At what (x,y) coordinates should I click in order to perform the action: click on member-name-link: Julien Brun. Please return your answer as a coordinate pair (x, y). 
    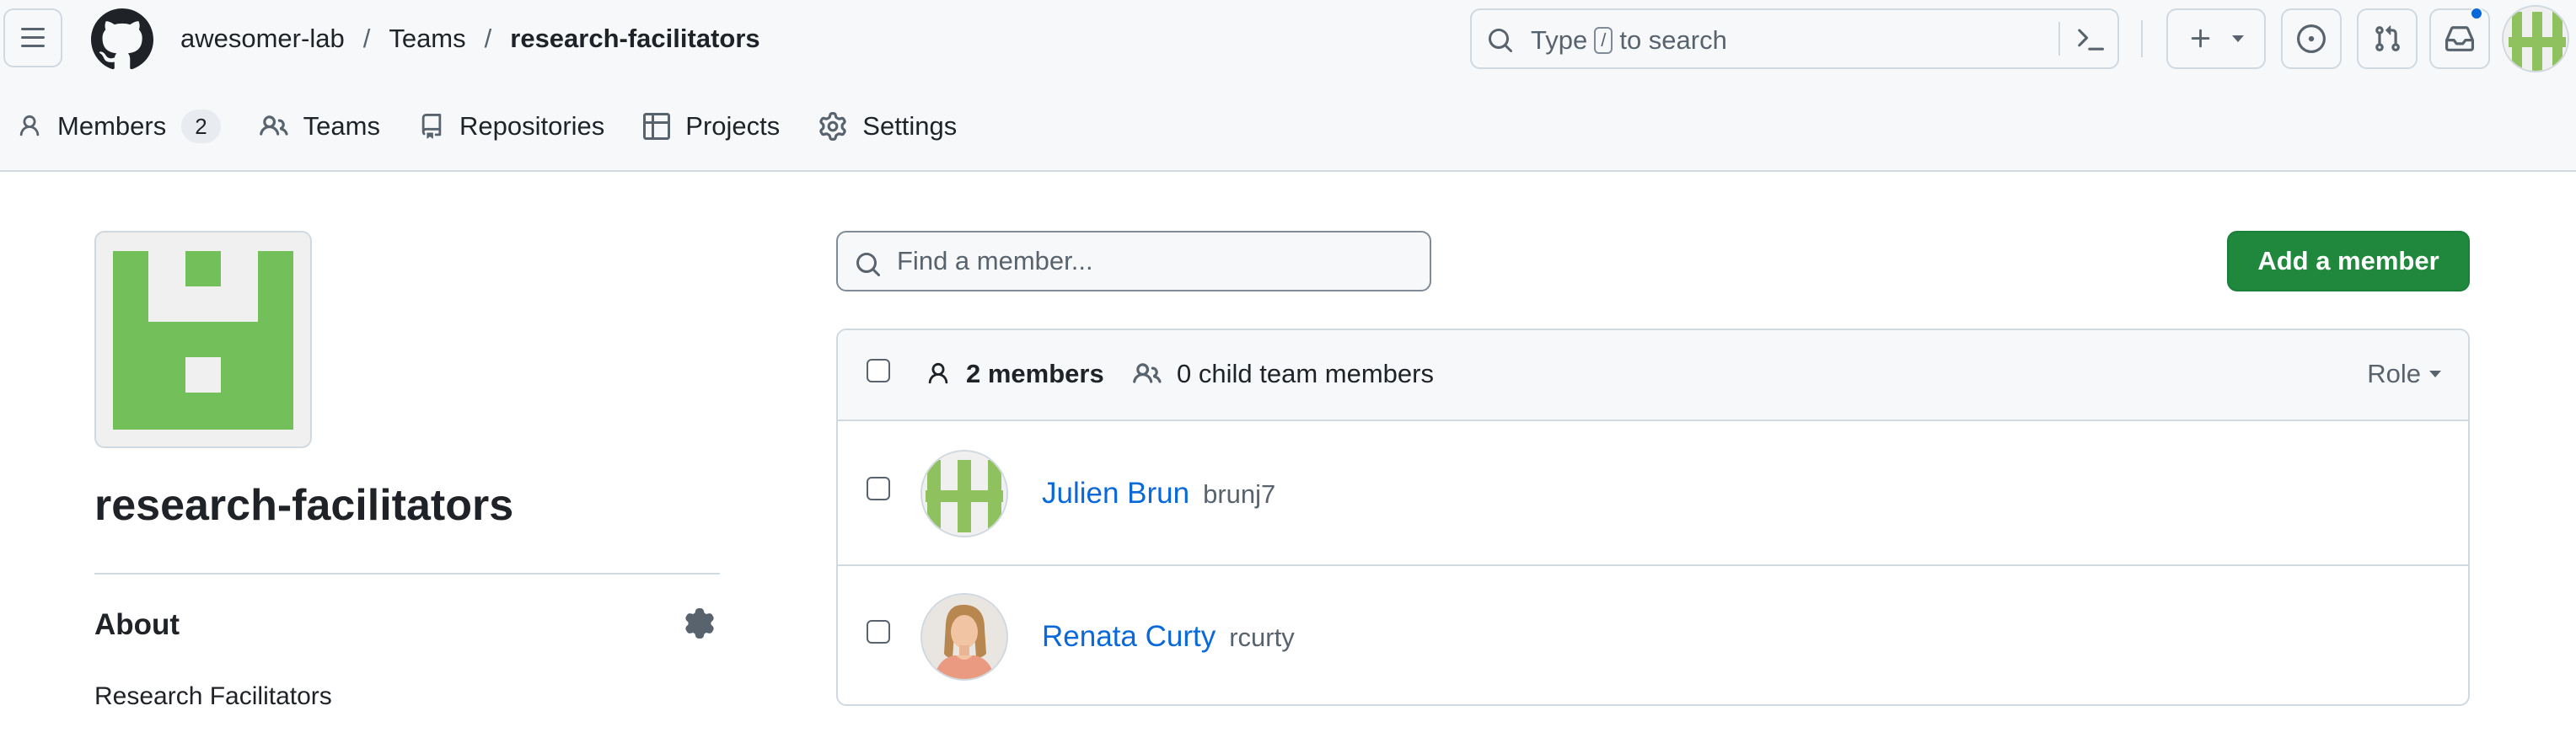
    Looking at the image, I should click on (1115, 493).